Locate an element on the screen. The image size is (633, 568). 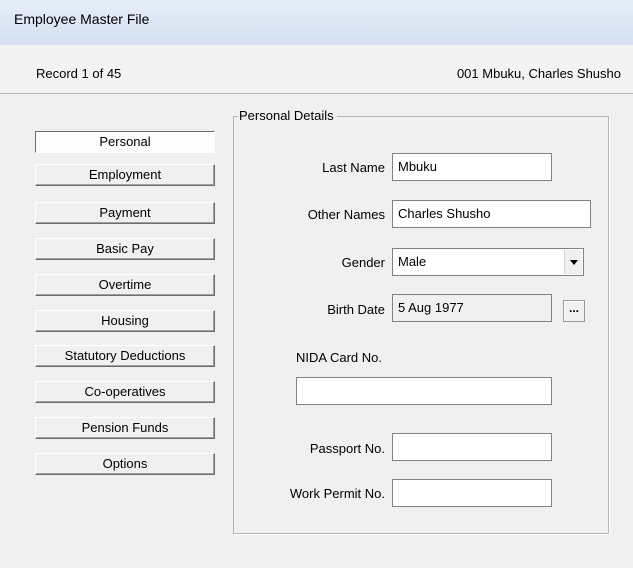
passport-field is located at coordinates (472, 447).